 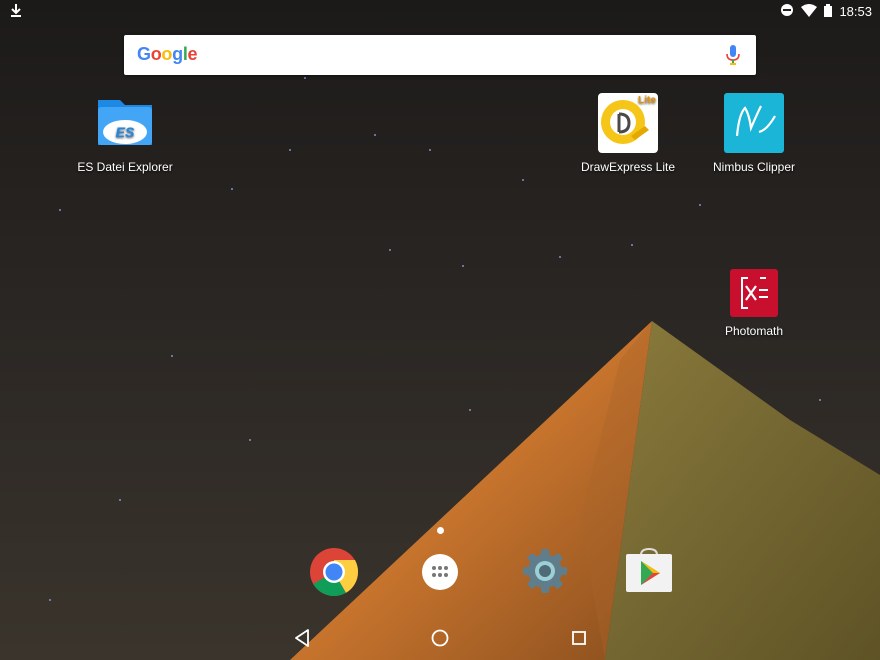 What do you see at coordinates (754, 167) in the screenshot?
I see `app-label: Nimbus Clipper` at bounding box center [754, 167].